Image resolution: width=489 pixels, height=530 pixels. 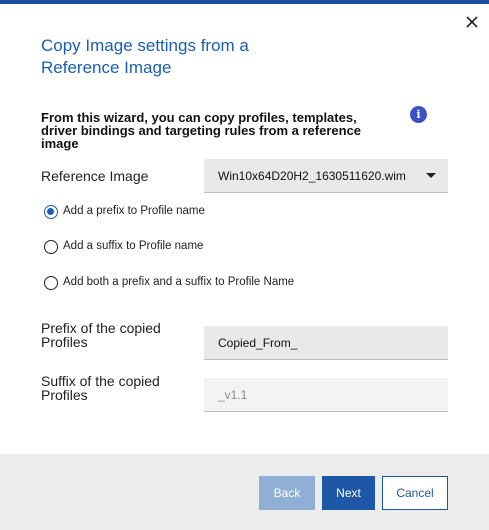 I want to click on suffix-field-label: Suffix of the copied Profiles, so click(x=116, y=388).